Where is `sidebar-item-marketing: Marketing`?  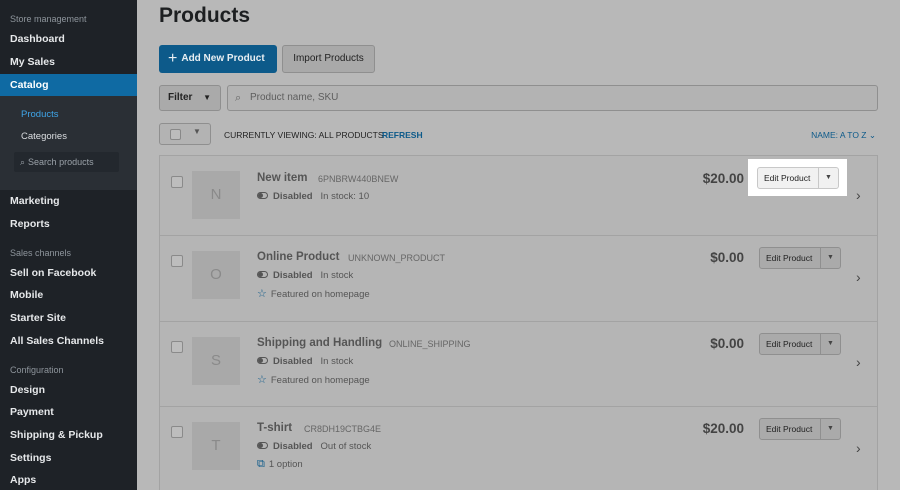
sidebar-item-marketing: Marketing is located at coordinates (68, 201).